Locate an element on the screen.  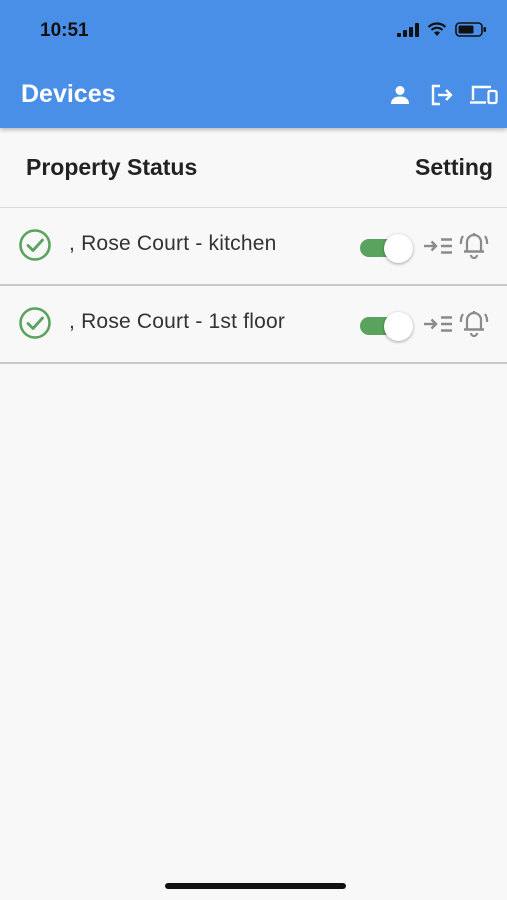
logout-icon is located at coordinates (442, 95).